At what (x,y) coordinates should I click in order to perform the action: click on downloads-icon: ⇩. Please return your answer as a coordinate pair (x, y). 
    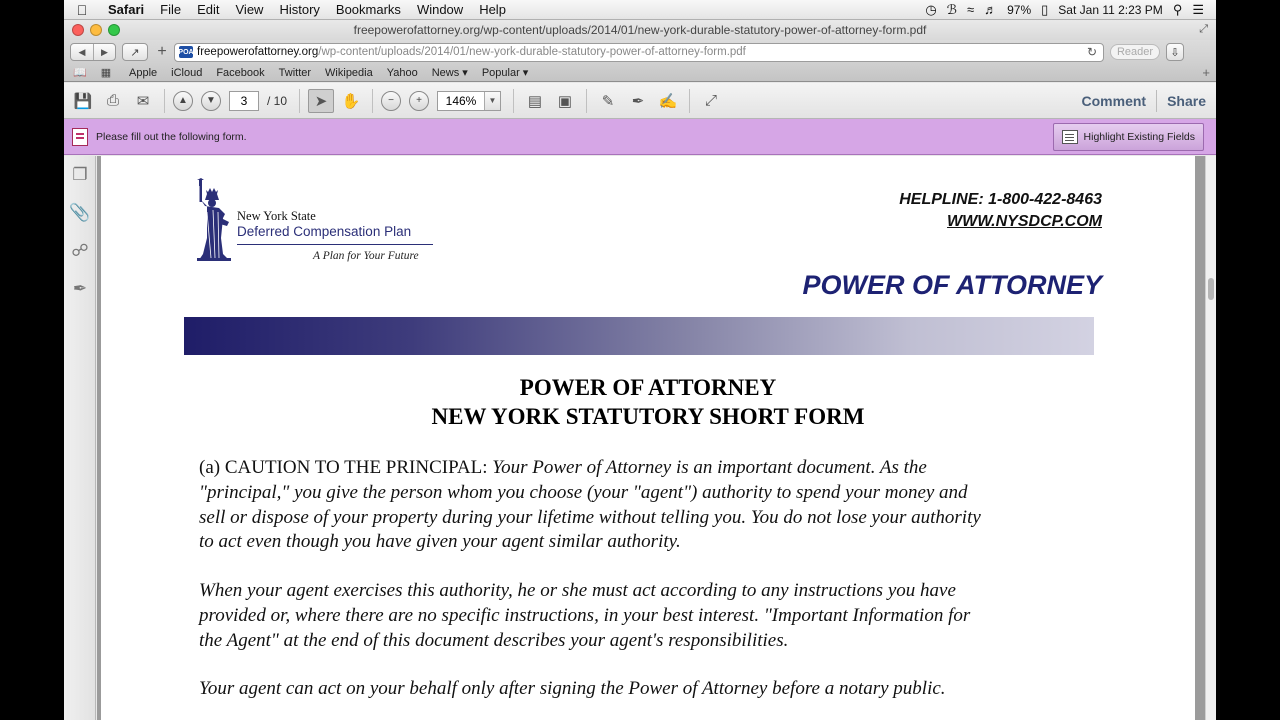
    Looking at the image, I should click on (1175, 52).